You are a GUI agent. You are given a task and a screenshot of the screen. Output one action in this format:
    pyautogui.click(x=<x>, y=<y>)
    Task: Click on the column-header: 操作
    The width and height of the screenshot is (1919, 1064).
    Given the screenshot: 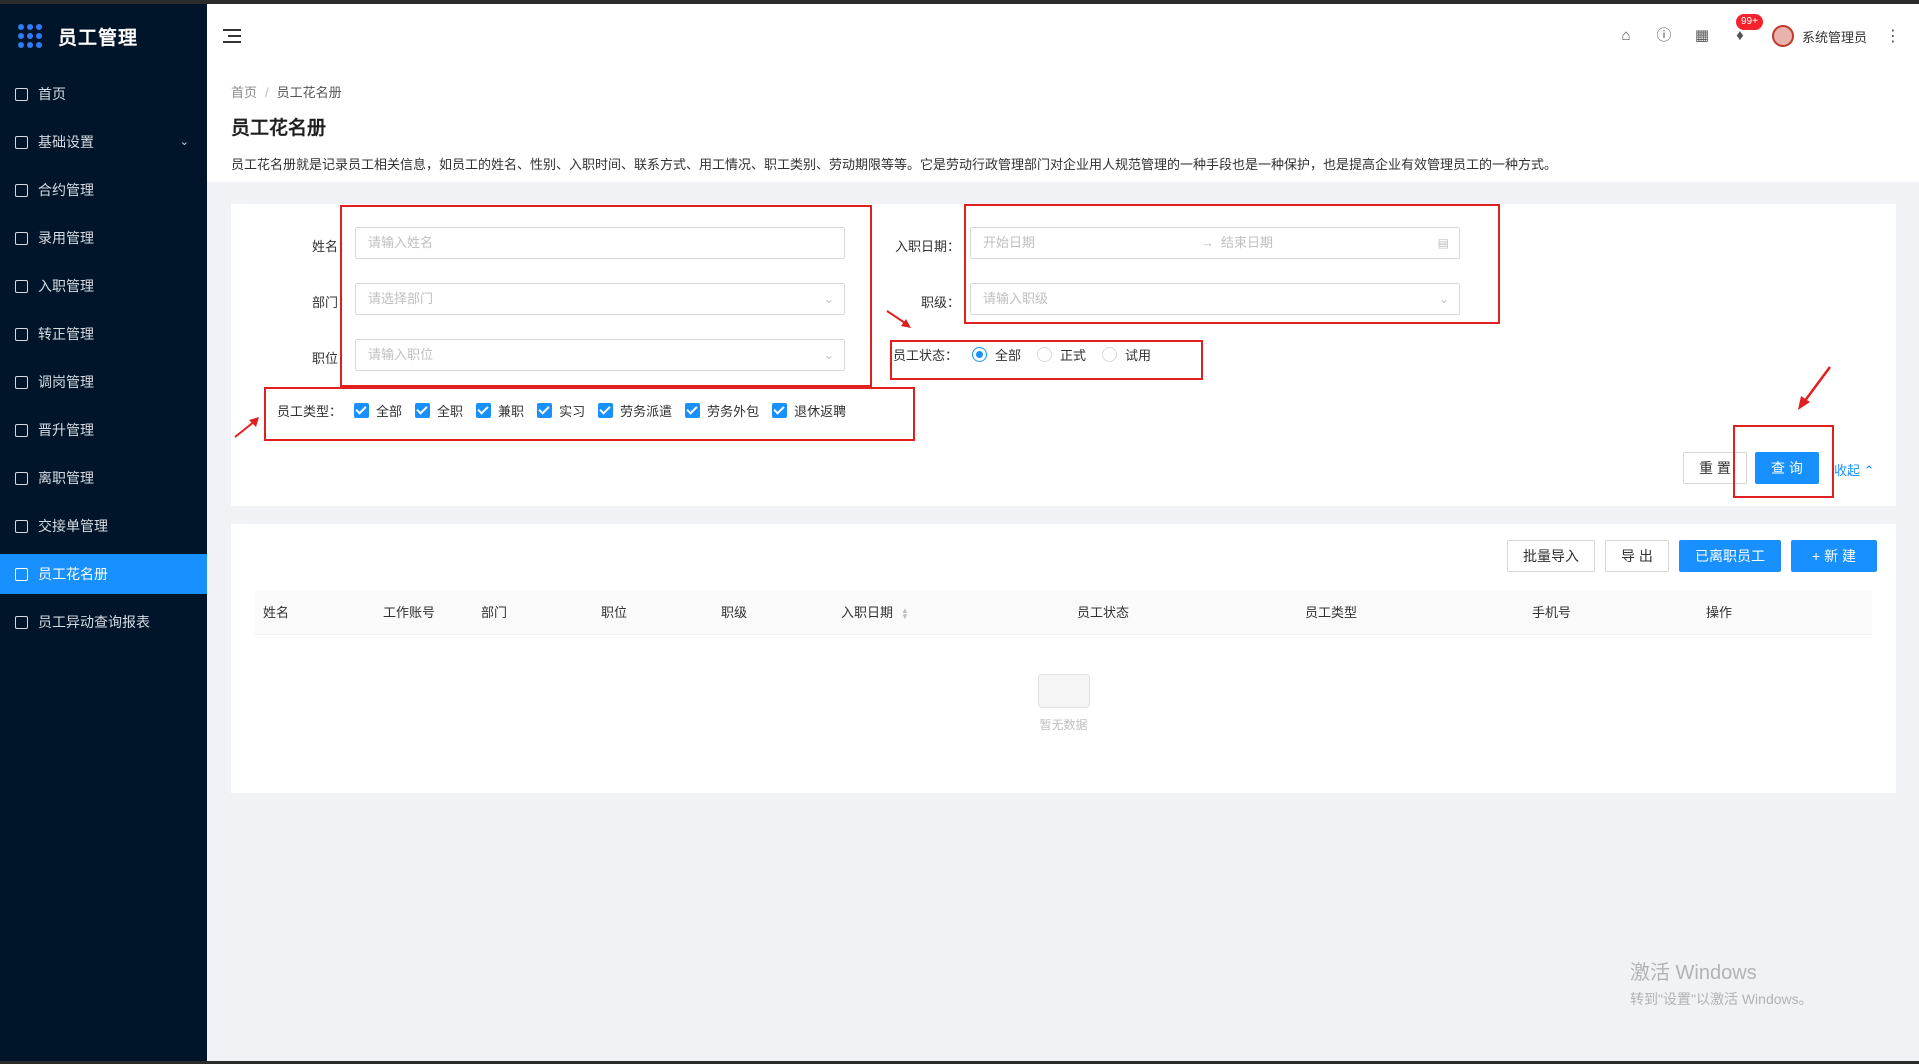 What is the action you would take?
    pyautogui.click(x=1719, y=612)
    